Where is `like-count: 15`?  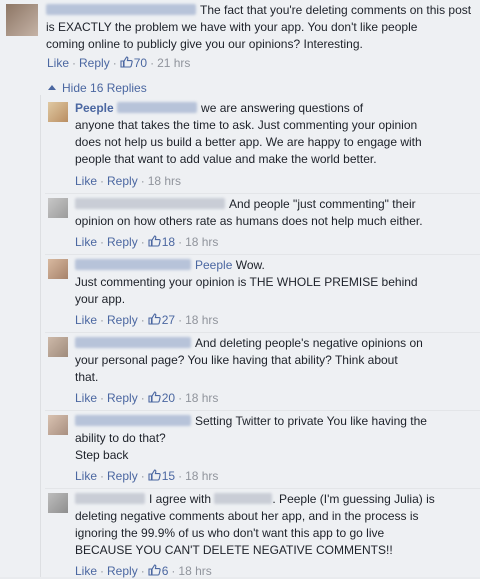
like-count: 15 is located at coordinates (161, 476).